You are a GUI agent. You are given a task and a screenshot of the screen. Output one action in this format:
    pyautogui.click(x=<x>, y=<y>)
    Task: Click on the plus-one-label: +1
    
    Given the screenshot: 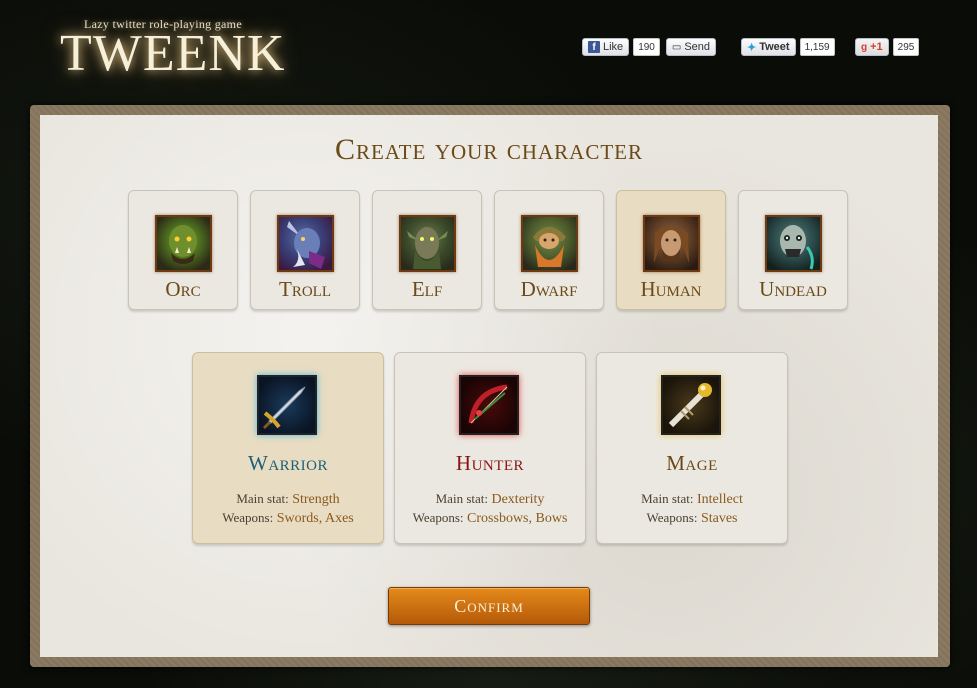 What is the action you would take?
    pyautogui.click(x=876, y=47)
    